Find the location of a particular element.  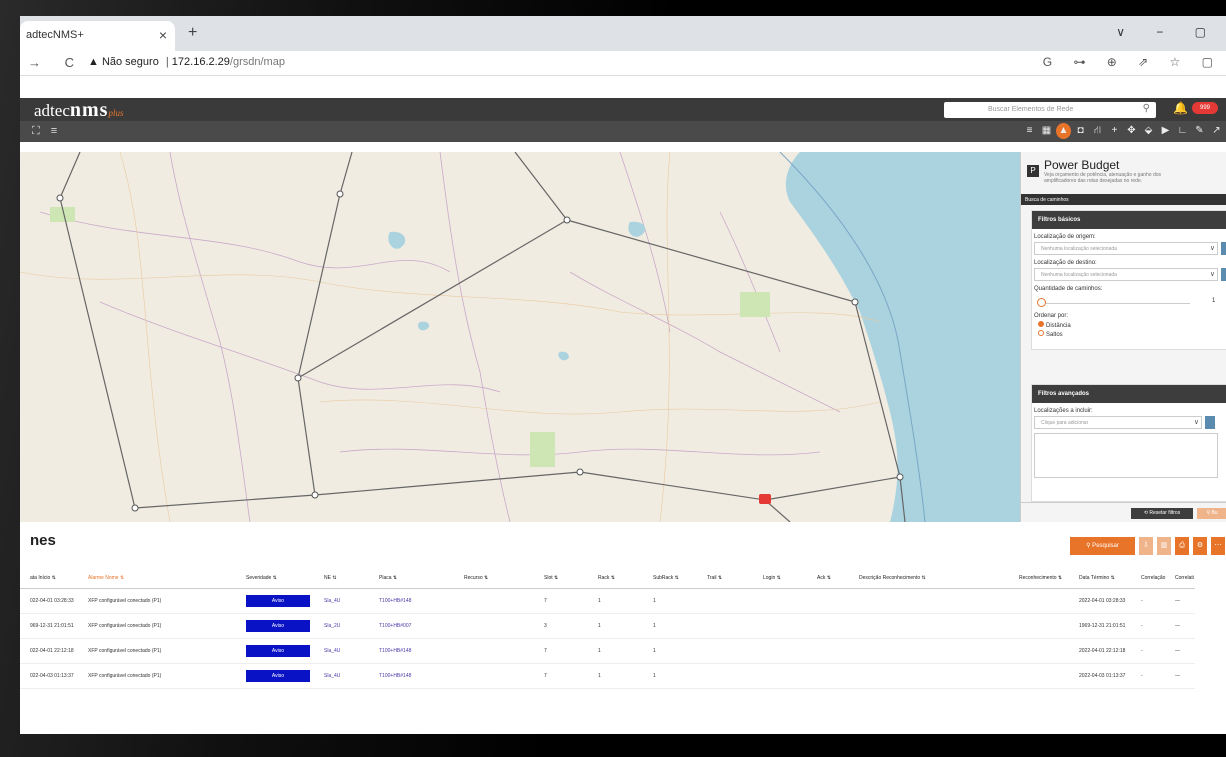

column-header: Severidade ⇅ is located at coordinates (285, 578).